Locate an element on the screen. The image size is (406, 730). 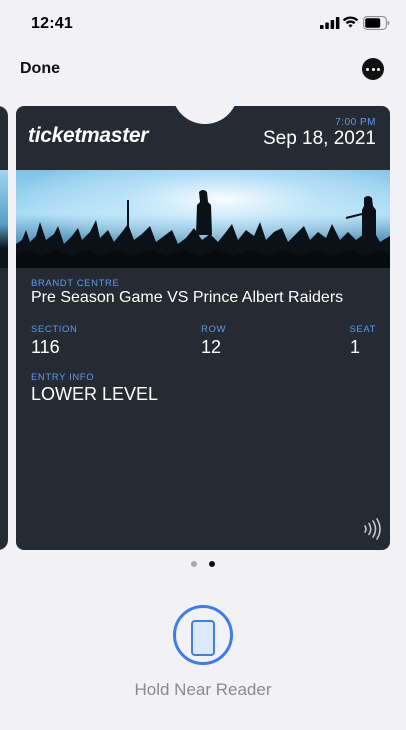
cellular-signal-icon is located at coordinates (330, 23).